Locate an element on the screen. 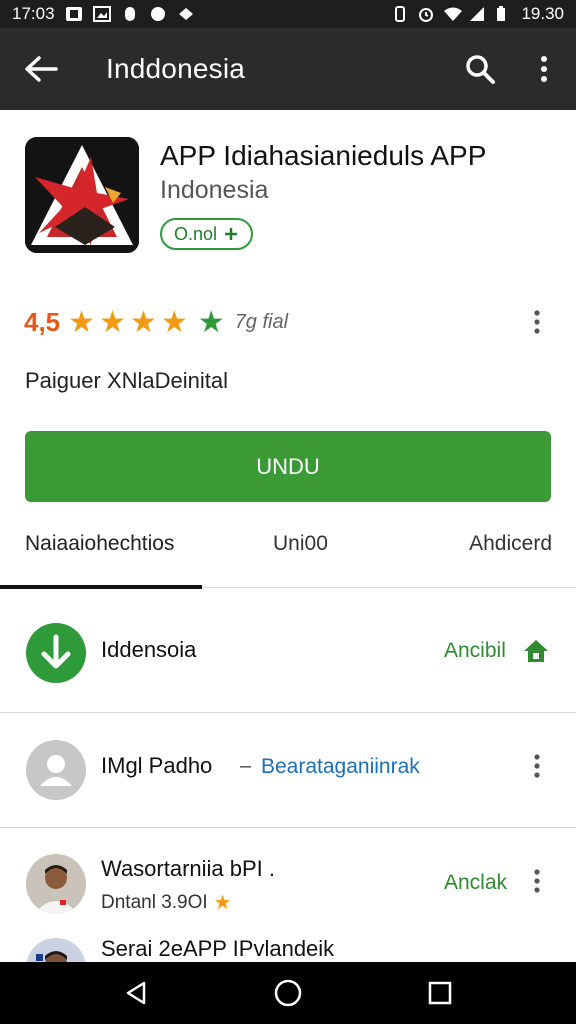 Image resolution: width=576 pixels, height=1024 pixels. list-item-title: Wasortarniia bPI . is located at coordinates (188, 868).